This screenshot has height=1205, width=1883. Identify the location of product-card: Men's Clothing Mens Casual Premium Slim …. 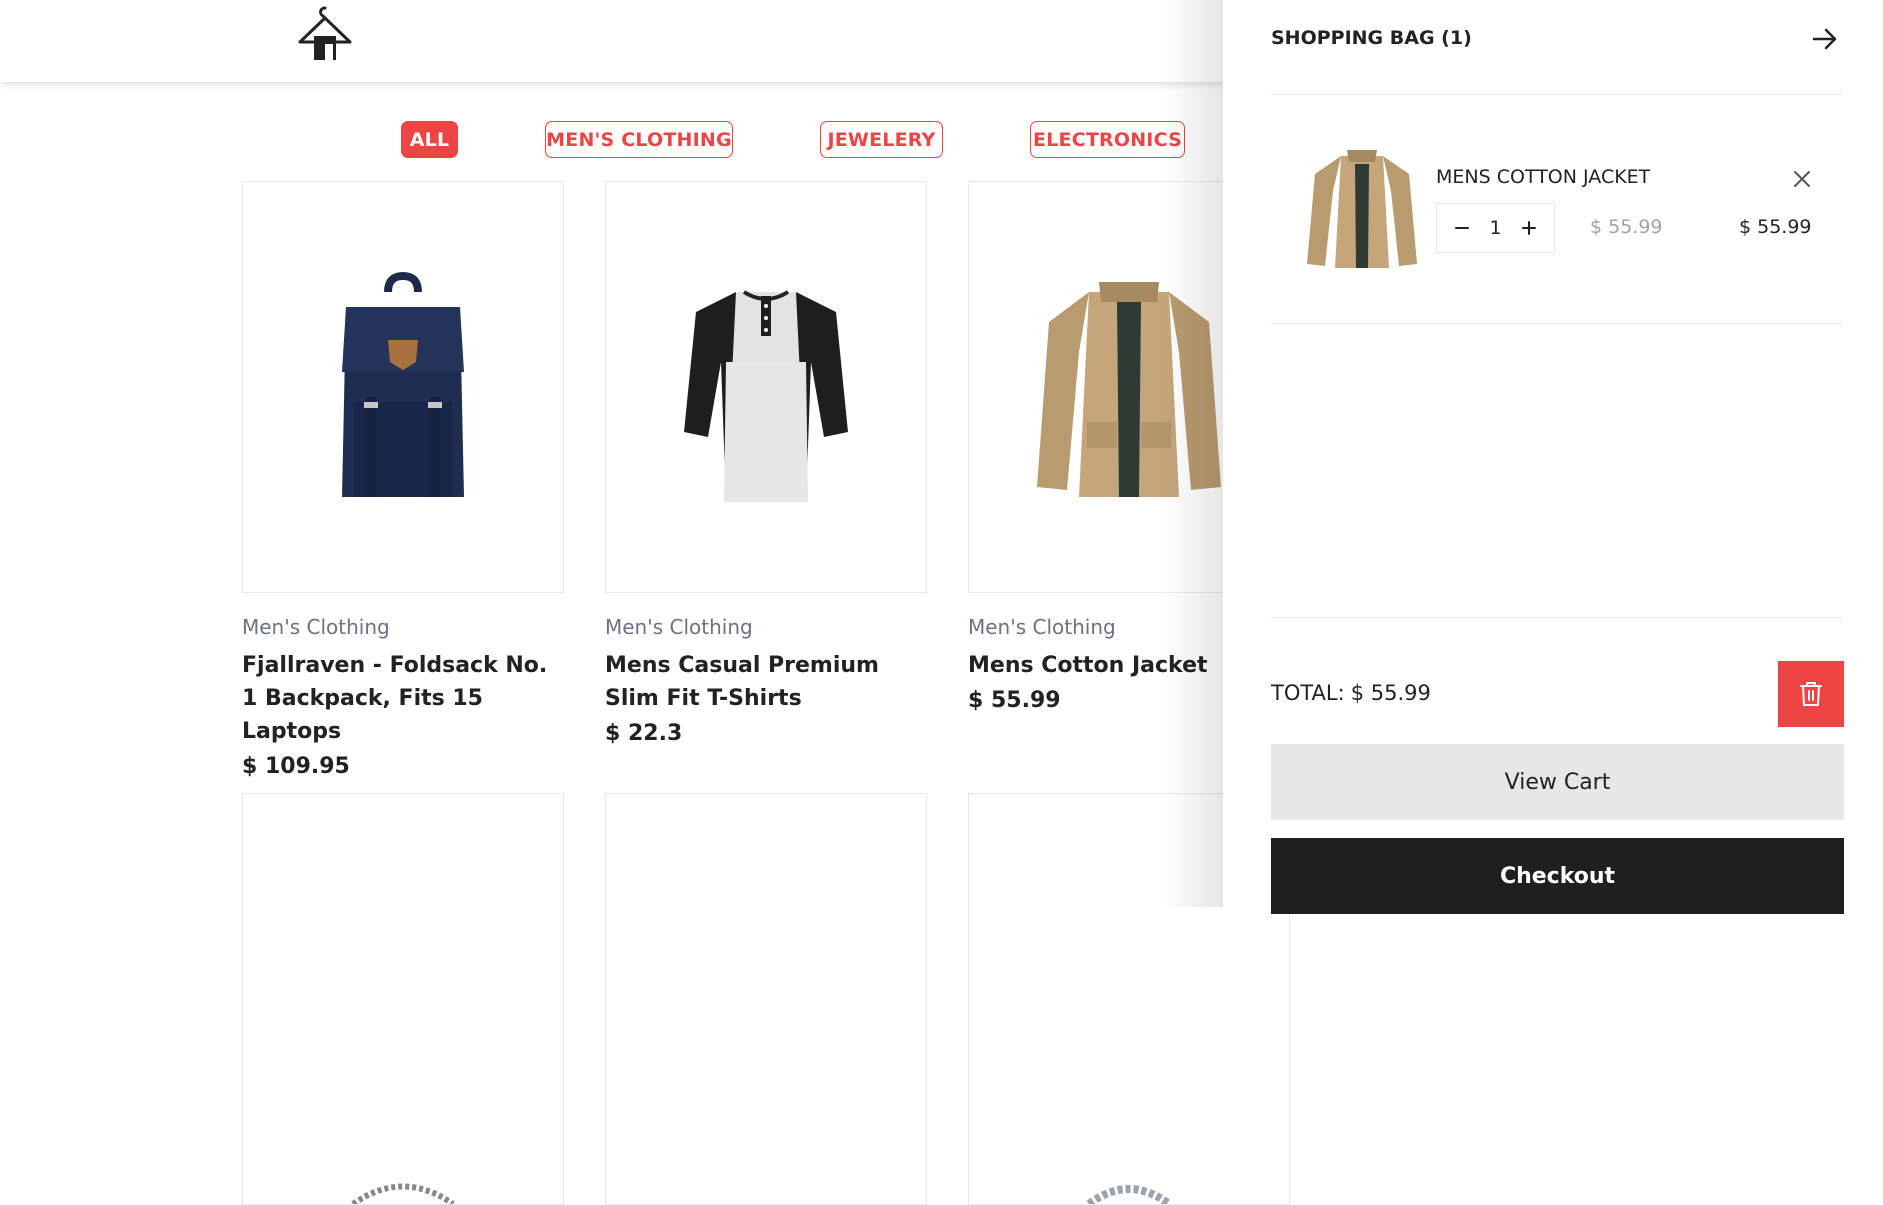
(766, 463).